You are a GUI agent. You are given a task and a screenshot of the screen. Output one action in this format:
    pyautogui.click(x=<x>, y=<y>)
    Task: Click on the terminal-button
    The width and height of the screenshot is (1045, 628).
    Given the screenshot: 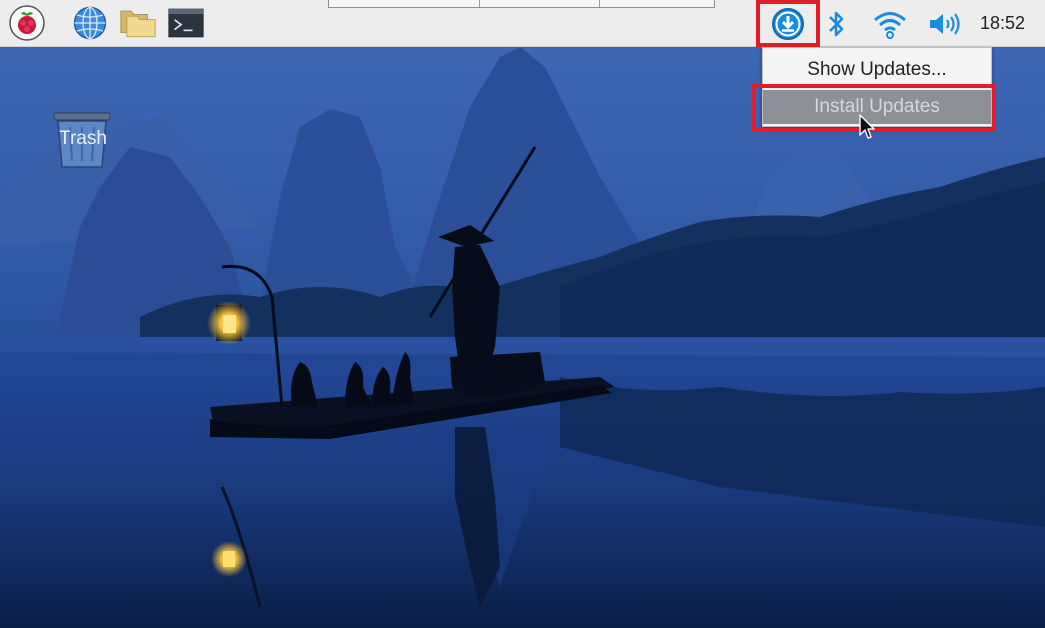 What is the action you would take?
    pyautogui.click(x=186, y=23)
    